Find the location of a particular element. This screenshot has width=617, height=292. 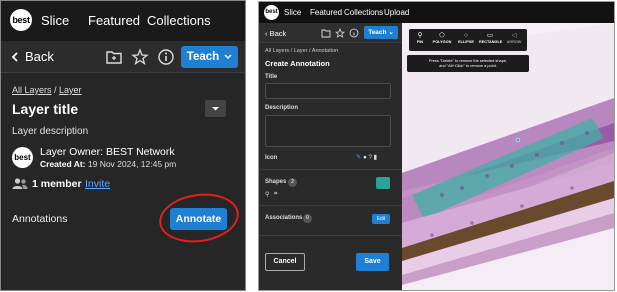

shapes-count-badge: 2 is located at coordinates (292, 182).